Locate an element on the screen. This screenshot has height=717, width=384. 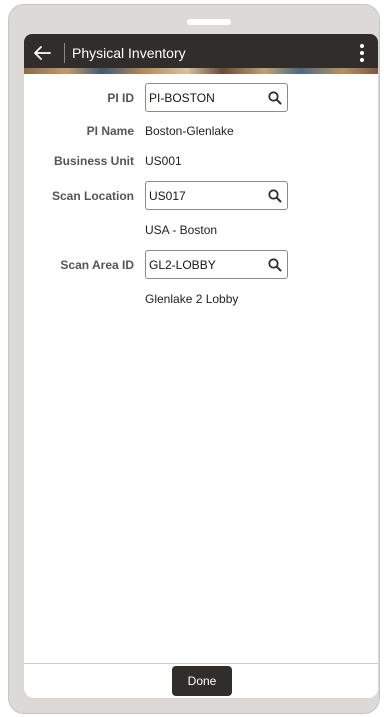
scan-location-label: Scan Location is located at coordinates (92, 196).